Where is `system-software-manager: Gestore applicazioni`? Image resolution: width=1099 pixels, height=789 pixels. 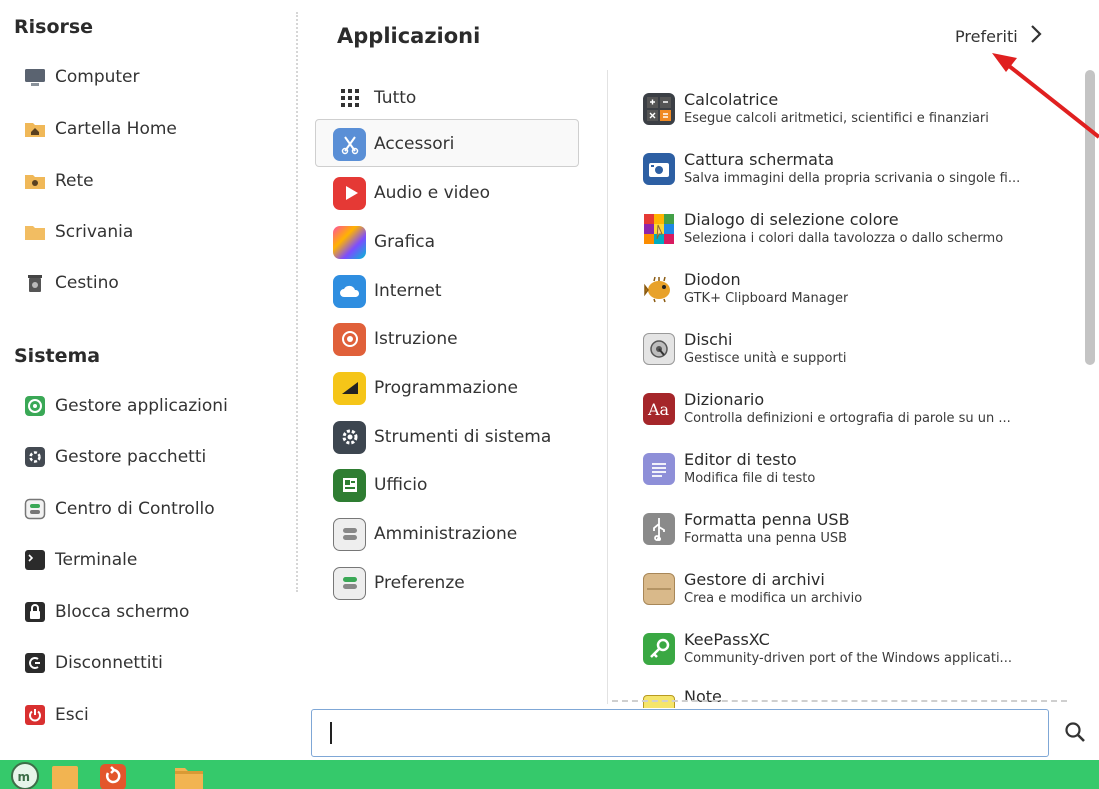
system-software-manager: Gestore applicazioni is located at coordinates (126, 406).